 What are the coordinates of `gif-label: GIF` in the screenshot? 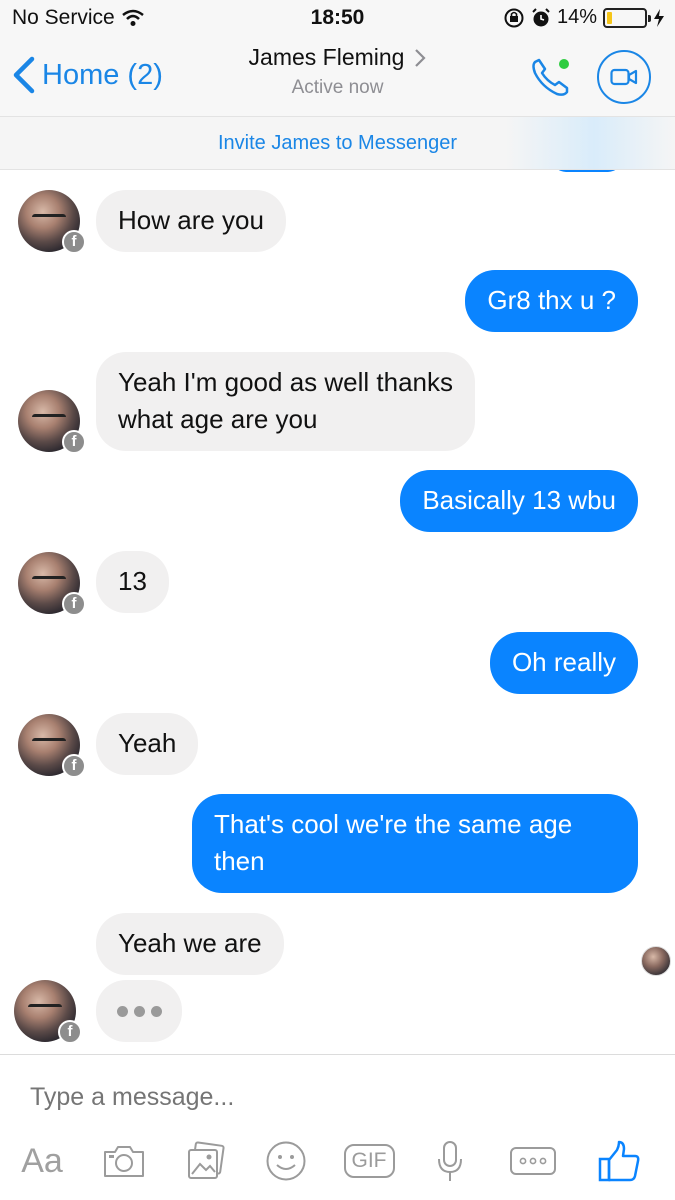 It's located at (369, 1161).